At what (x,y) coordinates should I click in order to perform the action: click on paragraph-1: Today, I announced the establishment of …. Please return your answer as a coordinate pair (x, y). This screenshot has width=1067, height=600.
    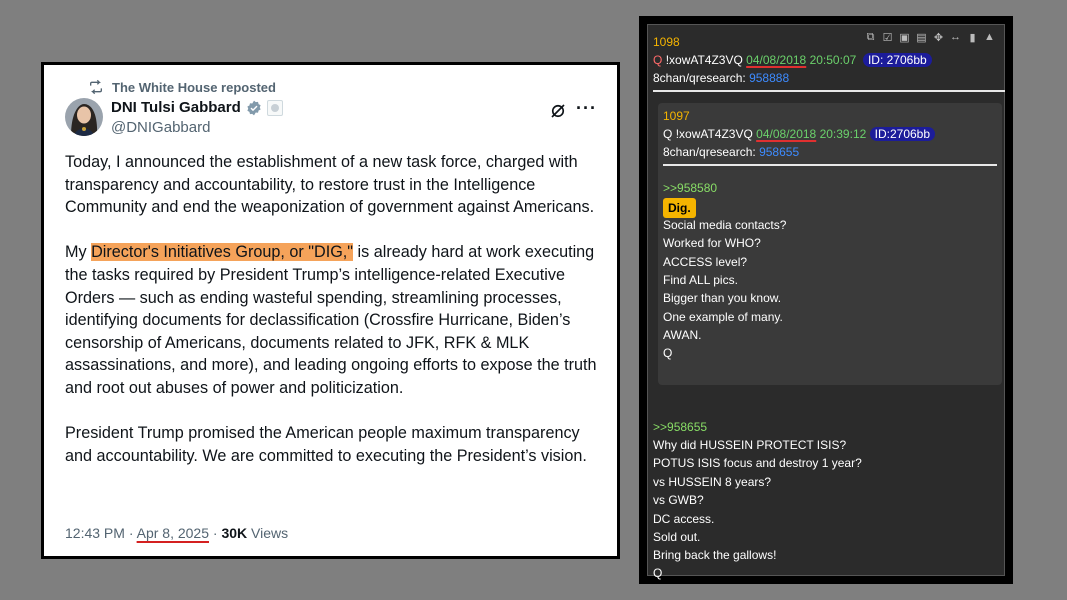
    Looking at the image, I should click on (330, 185).